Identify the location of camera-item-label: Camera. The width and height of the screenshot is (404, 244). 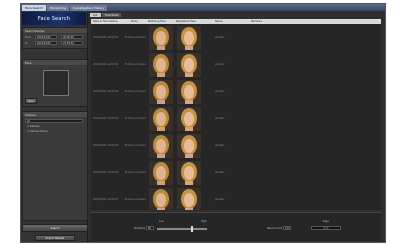
(34, 126).